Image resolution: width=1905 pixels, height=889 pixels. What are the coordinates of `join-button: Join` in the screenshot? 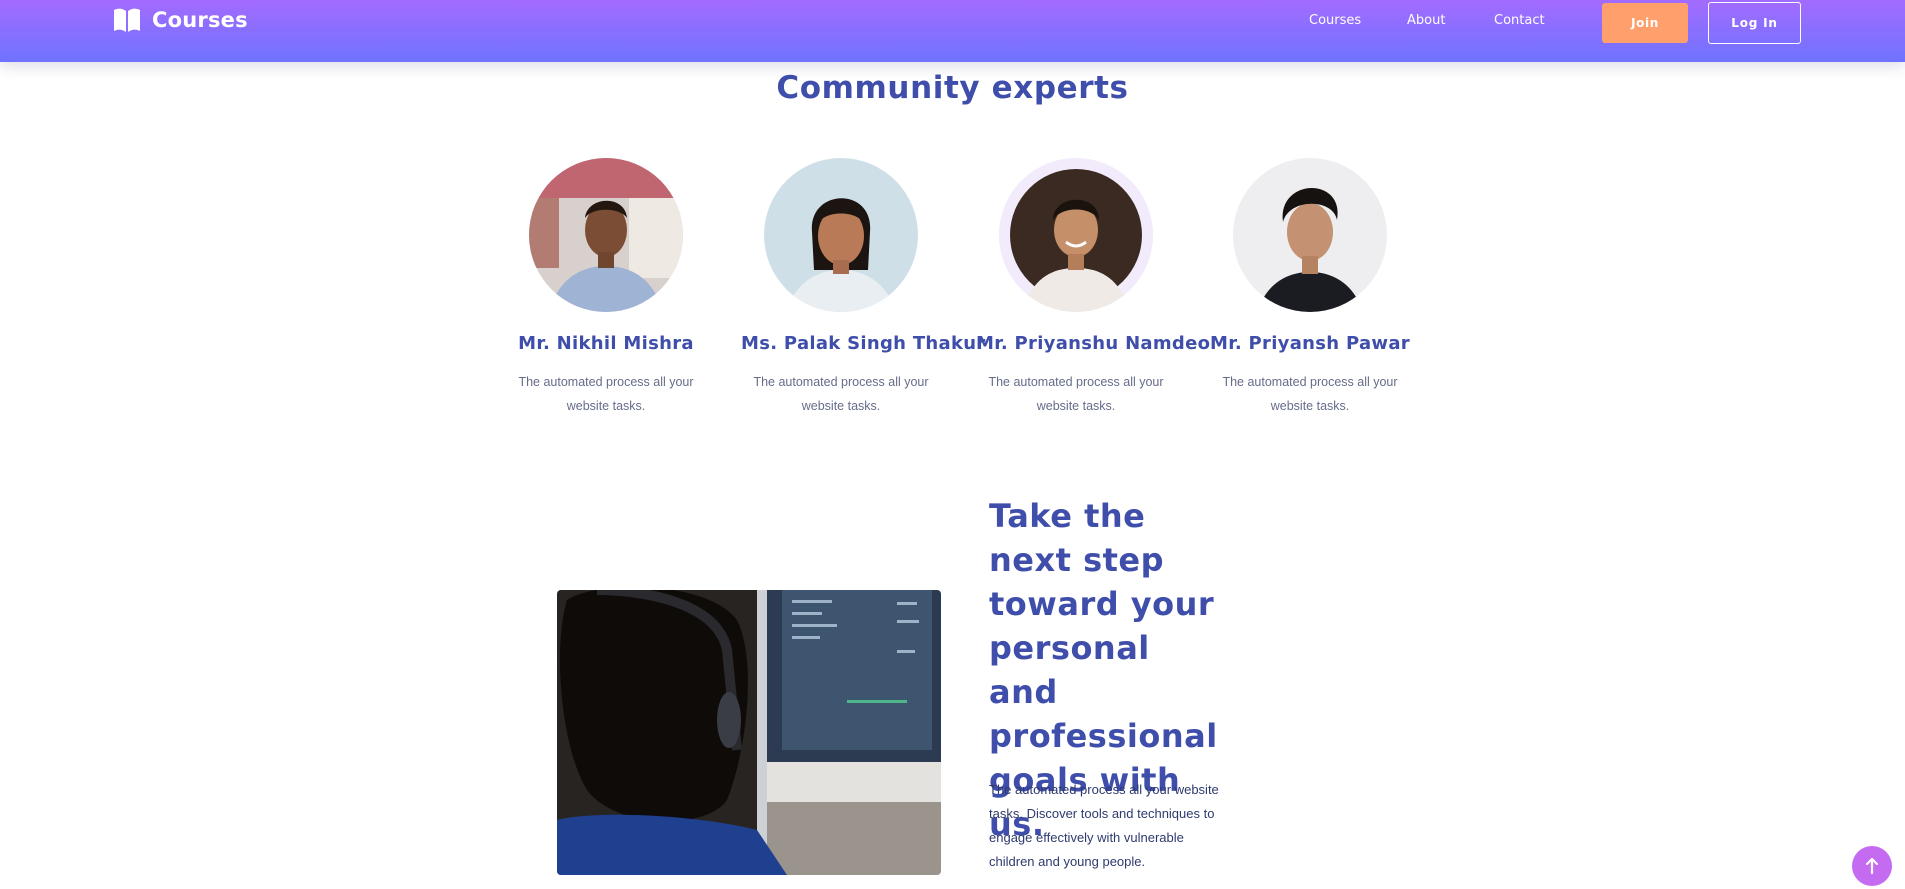 It's located at (1645, 23).